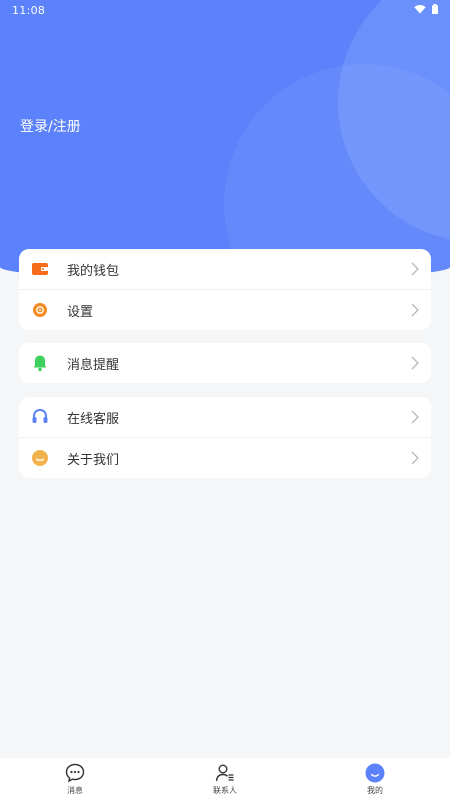 The height and width of the screenshot is (800, 450). I want to click on wifi-icon, so click(420, 9).